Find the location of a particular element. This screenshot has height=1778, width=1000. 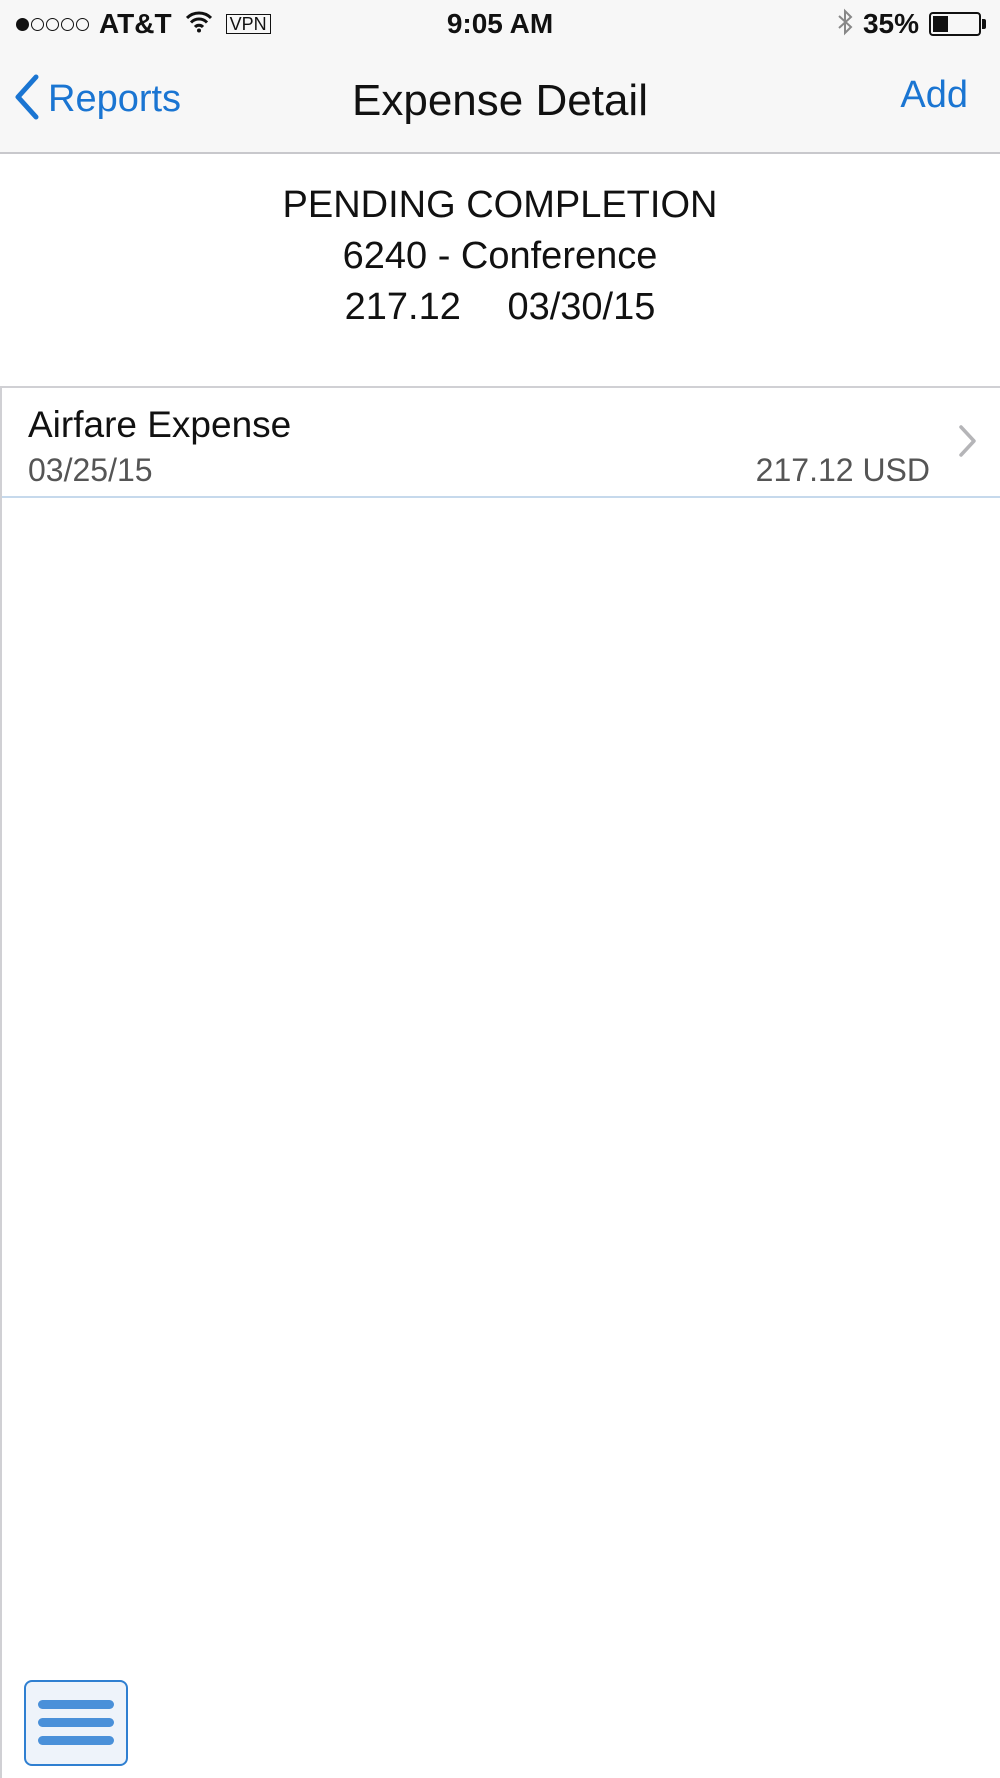

report-status: PENDING COMPLETION is located at coordinates (500, 205).